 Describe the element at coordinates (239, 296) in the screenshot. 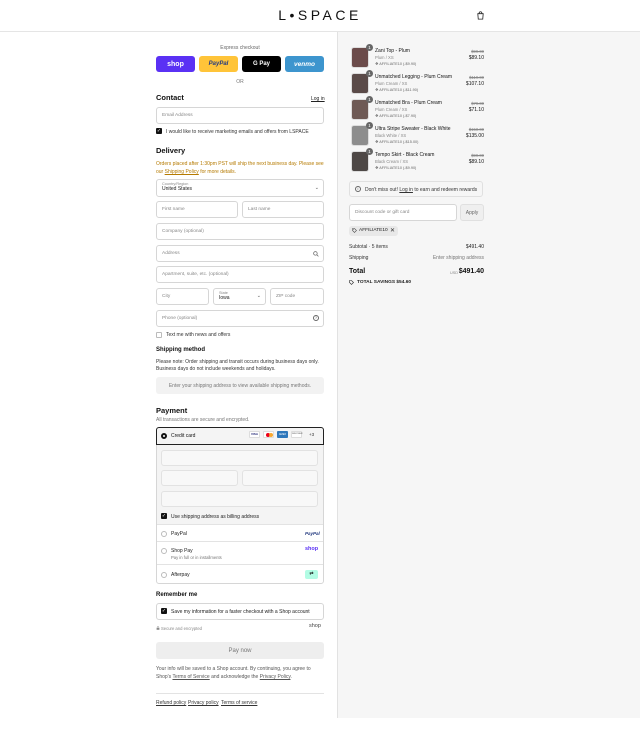

I see `state-select: State Iowa ⌄` at that location.